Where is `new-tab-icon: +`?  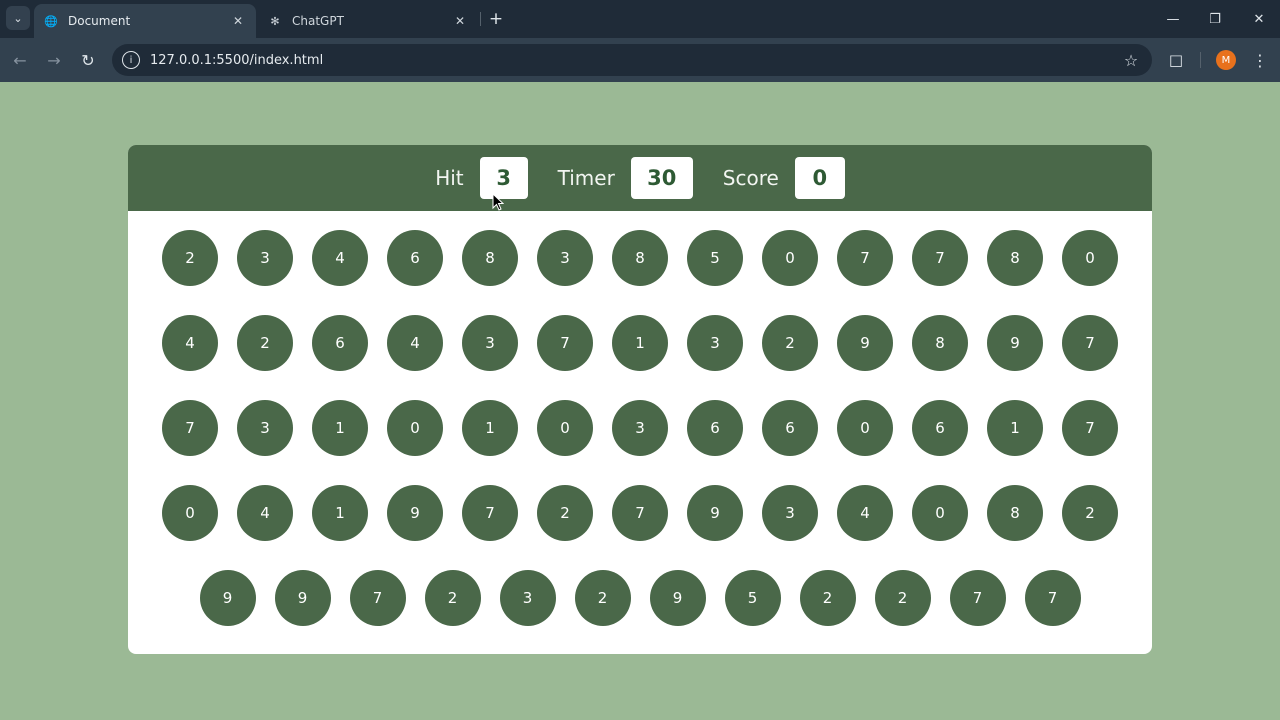 new-tab-icon: + is located at coordinates (496, 19).